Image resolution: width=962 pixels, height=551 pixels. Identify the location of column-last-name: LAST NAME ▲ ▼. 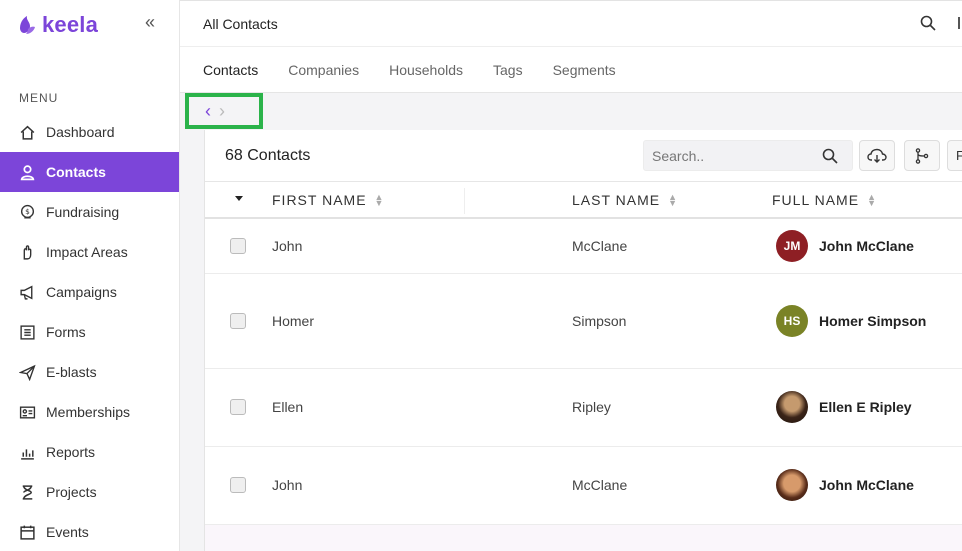
(625, 200).